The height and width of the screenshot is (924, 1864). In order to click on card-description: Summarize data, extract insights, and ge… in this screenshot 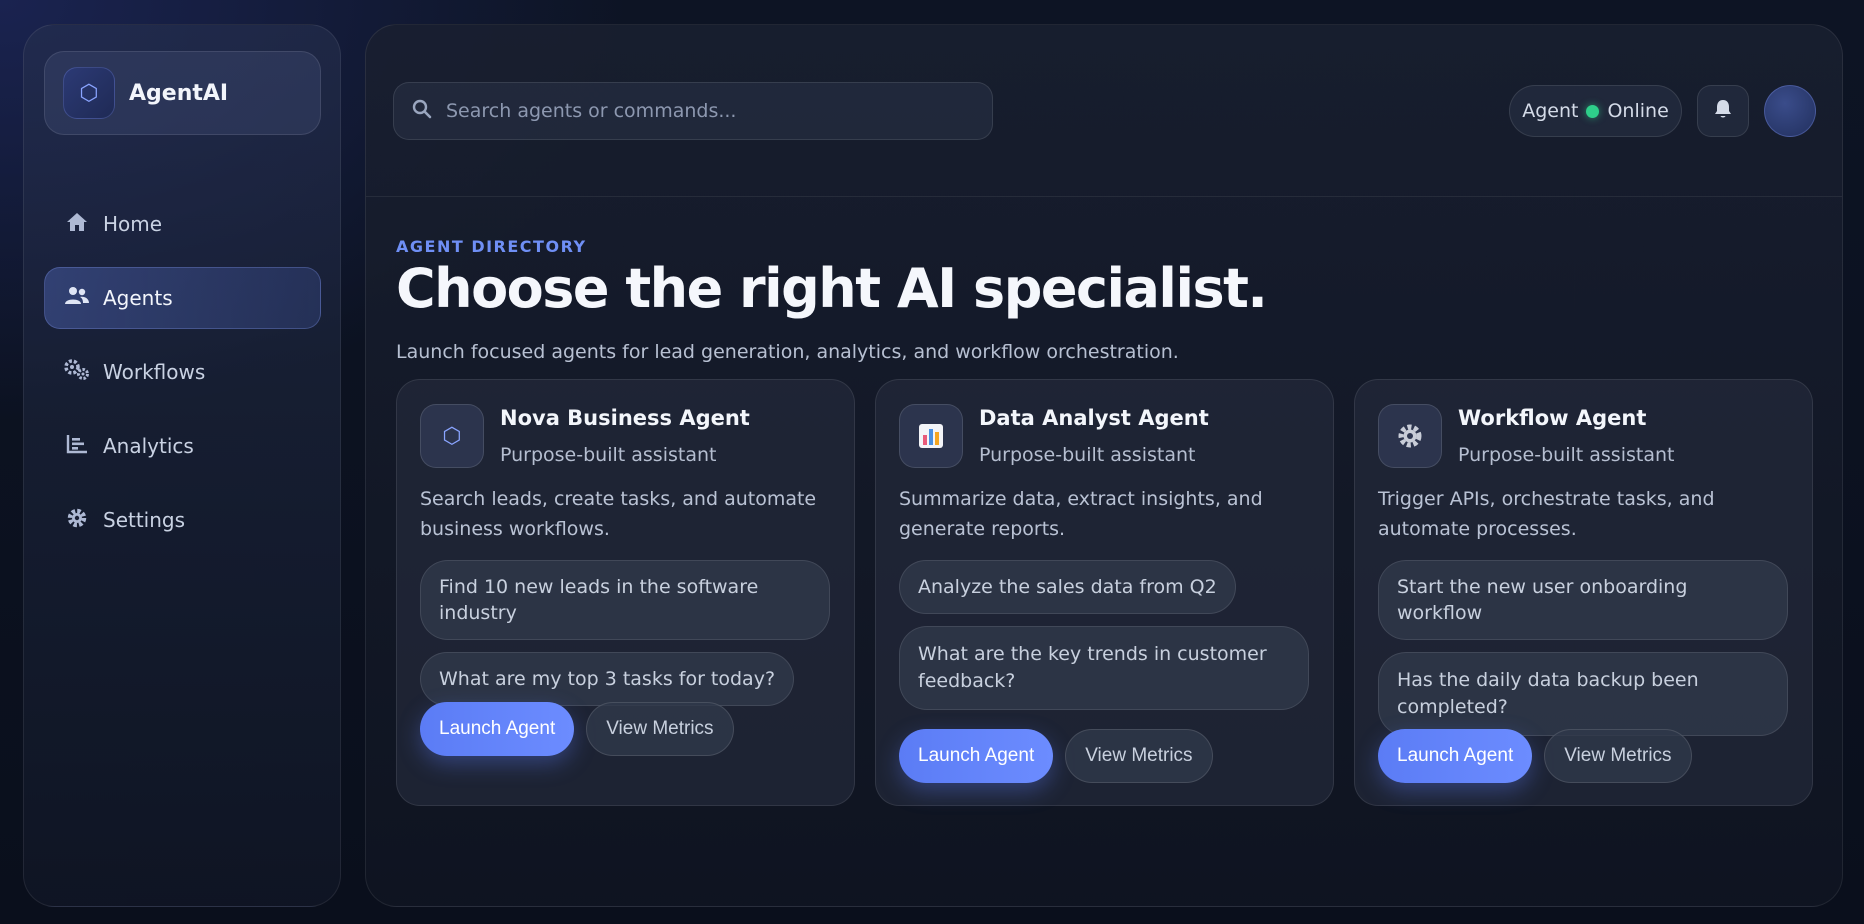, I will do `click(1081, 514)`.